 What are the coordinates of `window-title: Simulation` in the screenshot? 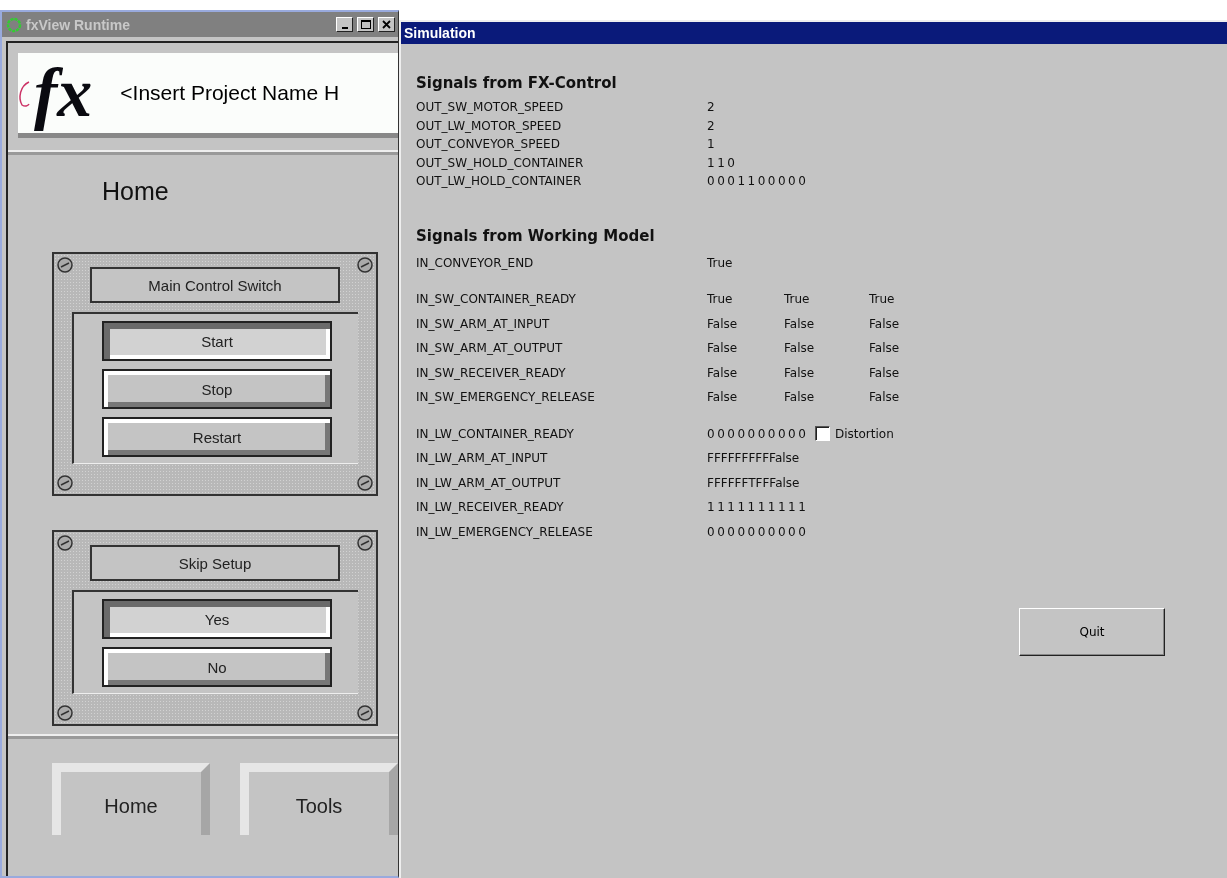 It's located at (814, 33).